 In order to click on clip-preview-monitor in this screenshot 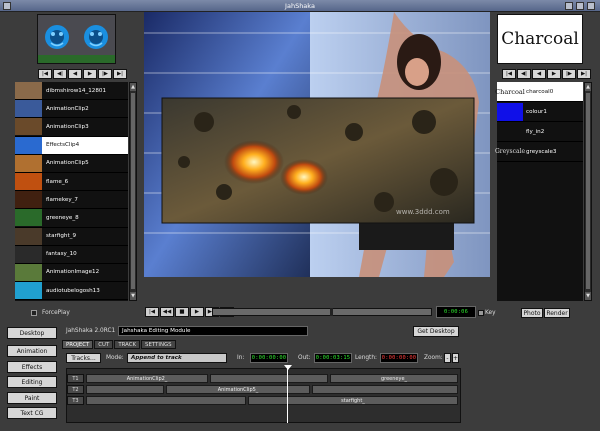, I will do `click(76, 39)`.